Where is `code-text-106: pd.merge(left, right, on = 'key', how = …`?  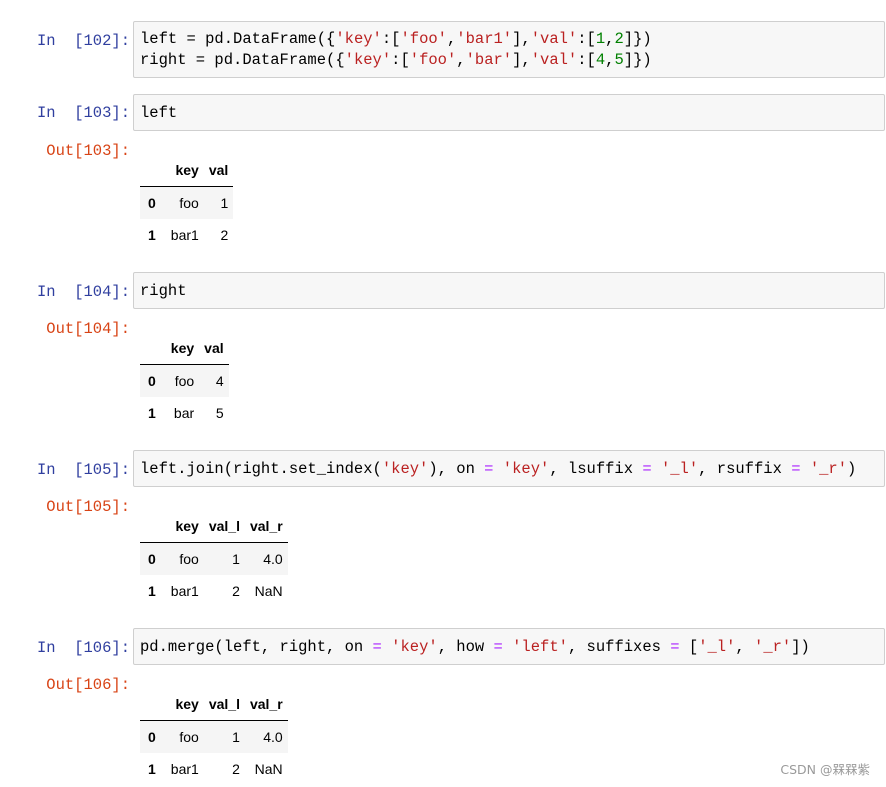 code-text-106: pd.merge(left, right, on = 'key', how = … is located at coordinates (475, 647).